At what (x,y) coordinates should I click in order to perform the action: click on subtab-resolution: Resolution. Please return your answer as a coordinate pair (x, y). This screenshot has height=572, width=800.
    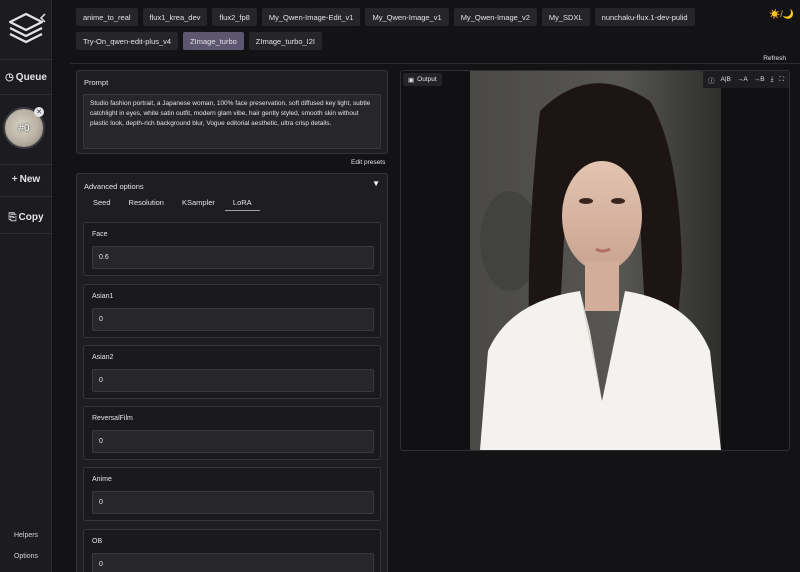
    Looking at the image, I should click on (150, 204).